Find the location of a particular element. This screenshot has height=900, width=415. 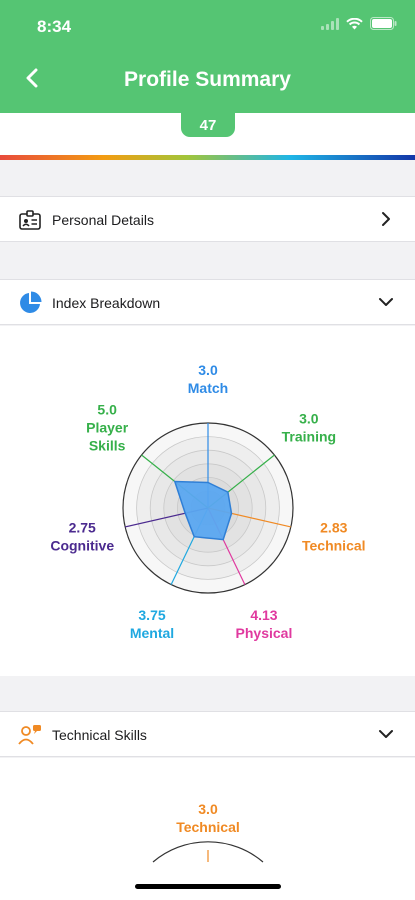

radar-axis-label: 3.0 Training is located at coordinates (309, 428).